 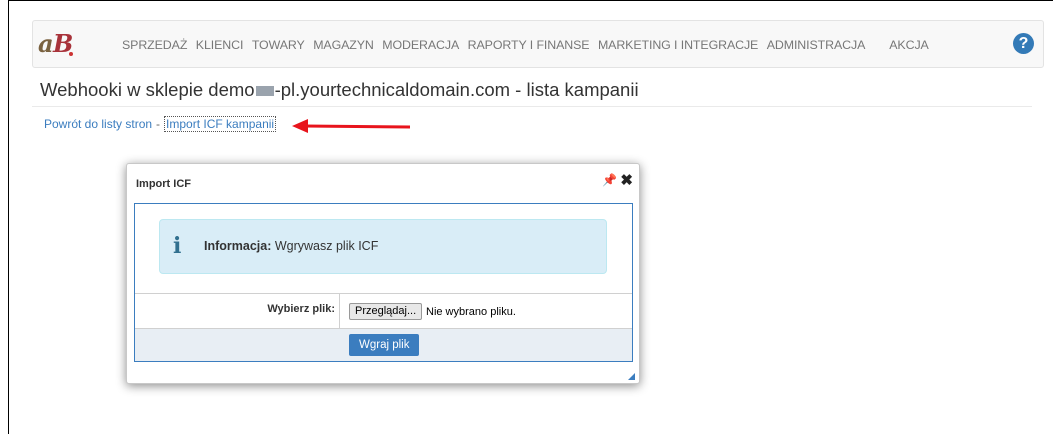 What do you see at coordinates (1023, 43) in the screenshot?
I see `help-icon: ?` at bounding box center [1023, 43].